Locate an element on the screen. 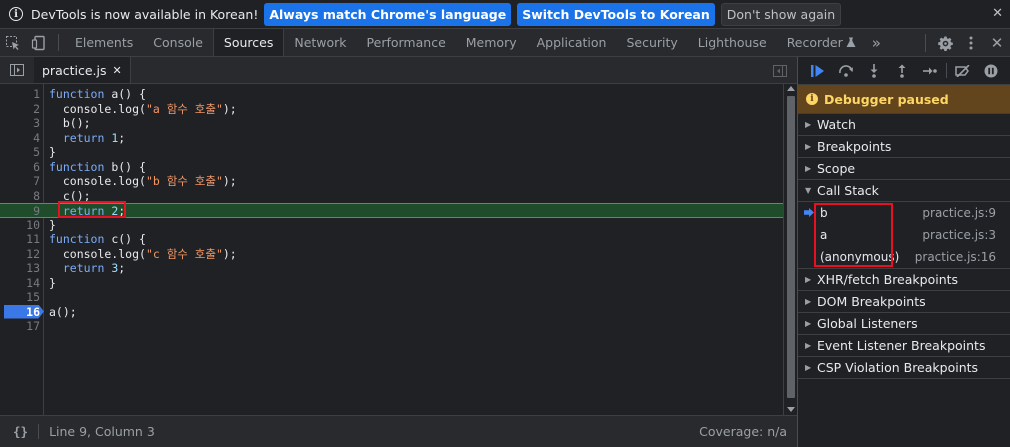 The height and width of the screenshot is (447, 1010). more-tabs-button: » is located at coordinates (876, 42).